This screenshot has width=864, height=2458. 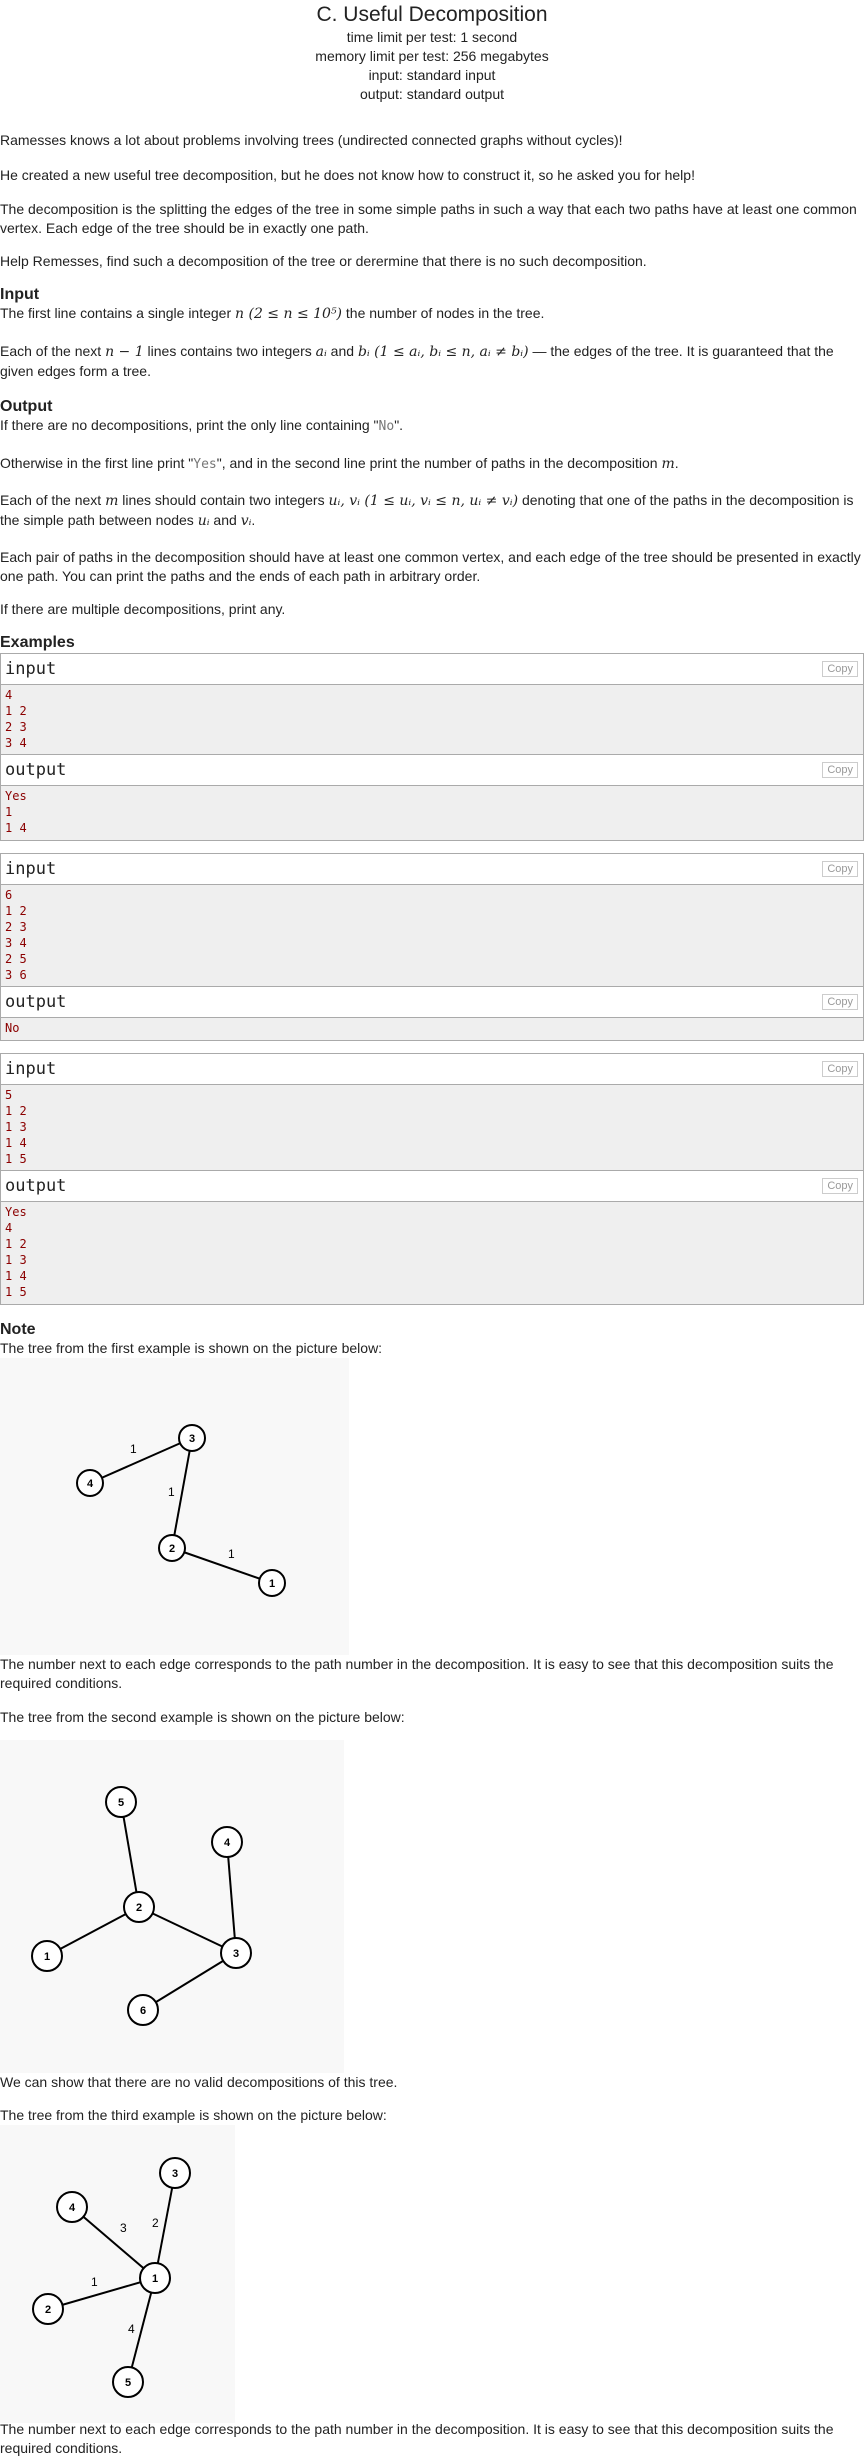 I want to click on memory-limit: memory limit per test: 256 megabytes, so click(x=432, y=56).